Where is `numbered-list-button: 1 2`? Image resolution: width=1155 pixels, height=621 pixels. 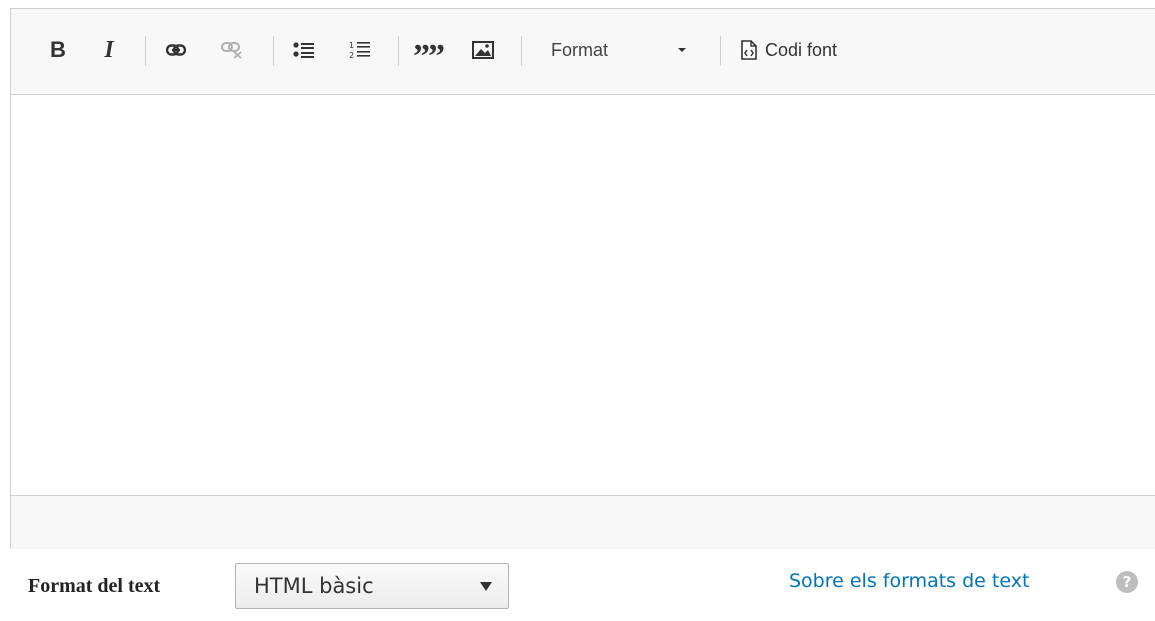 numbered-list-button: 1 2 is located at coordinates (360, 50).